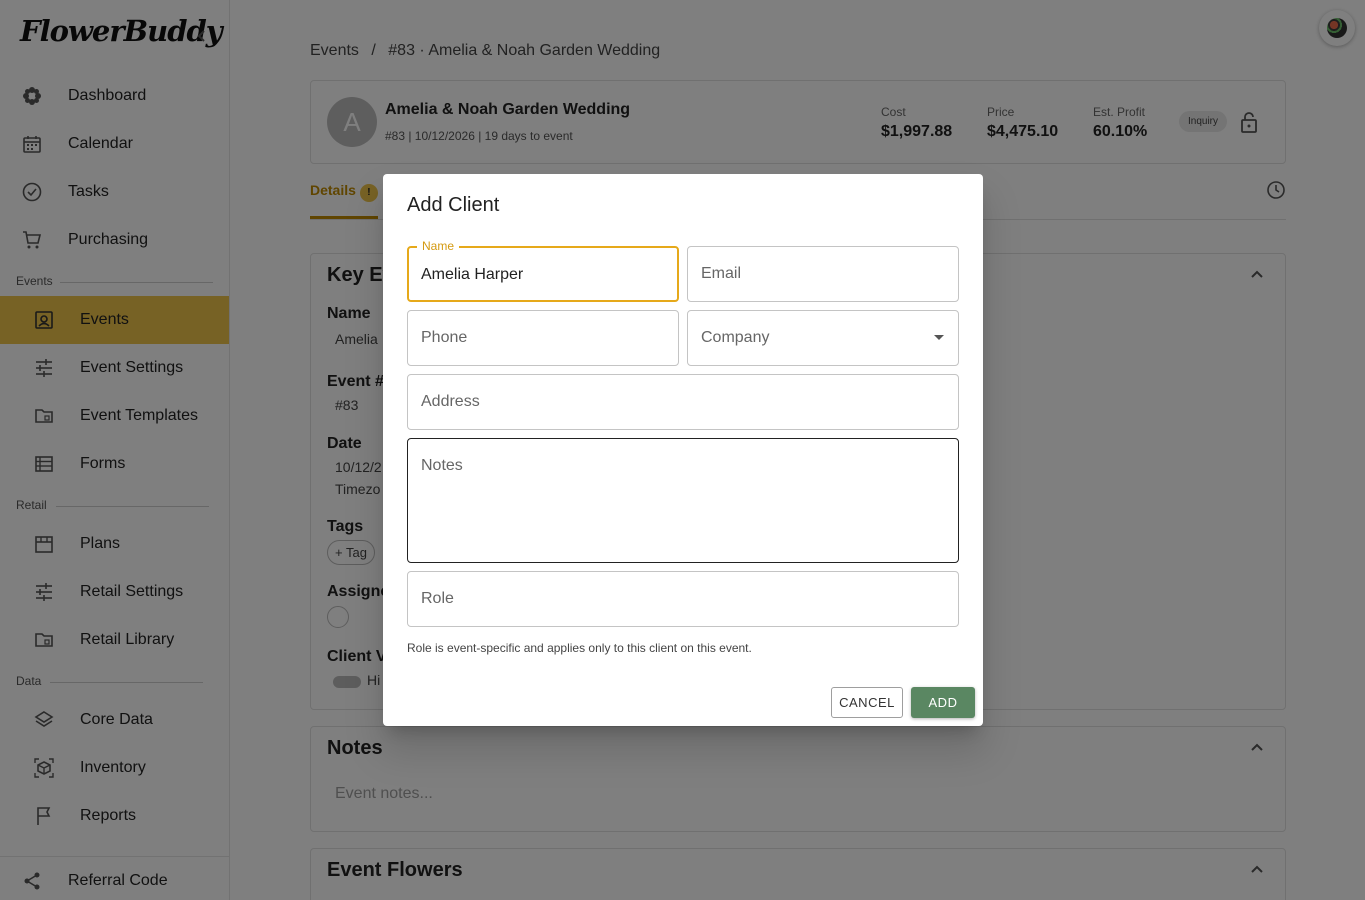 The image size is (1365, 900). I want to click on email-field-placeholder: Email, so click(721, 273).